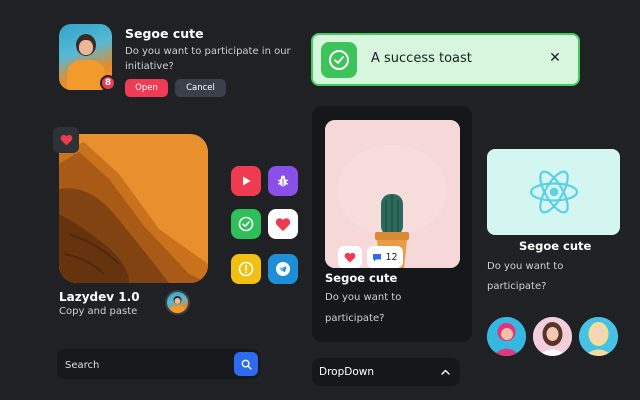  What do you see at coordinates (361, 278) in the screenshot?
I see `product-title: Segoe cute` at bounding box center [361, 278].